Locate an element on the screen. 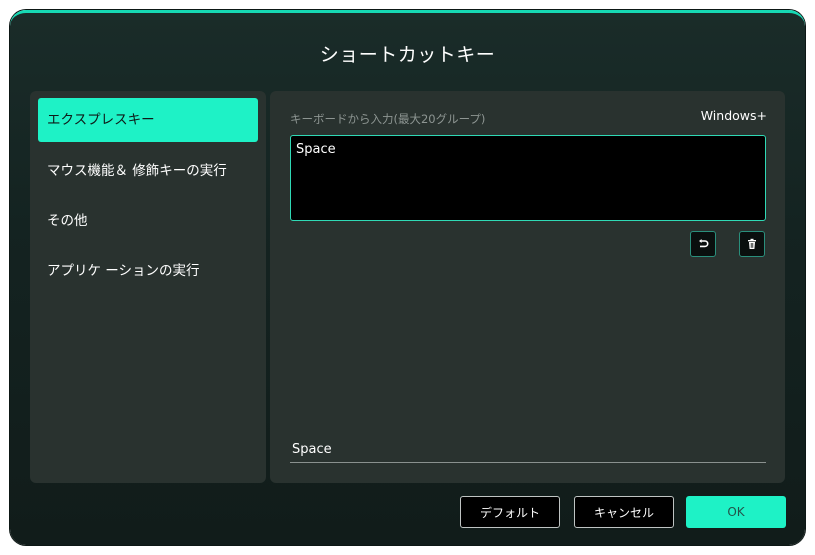 The height and width of the screenshot is (555, 815). cancel-button: キャンセル is located at coordinates (624, 512).